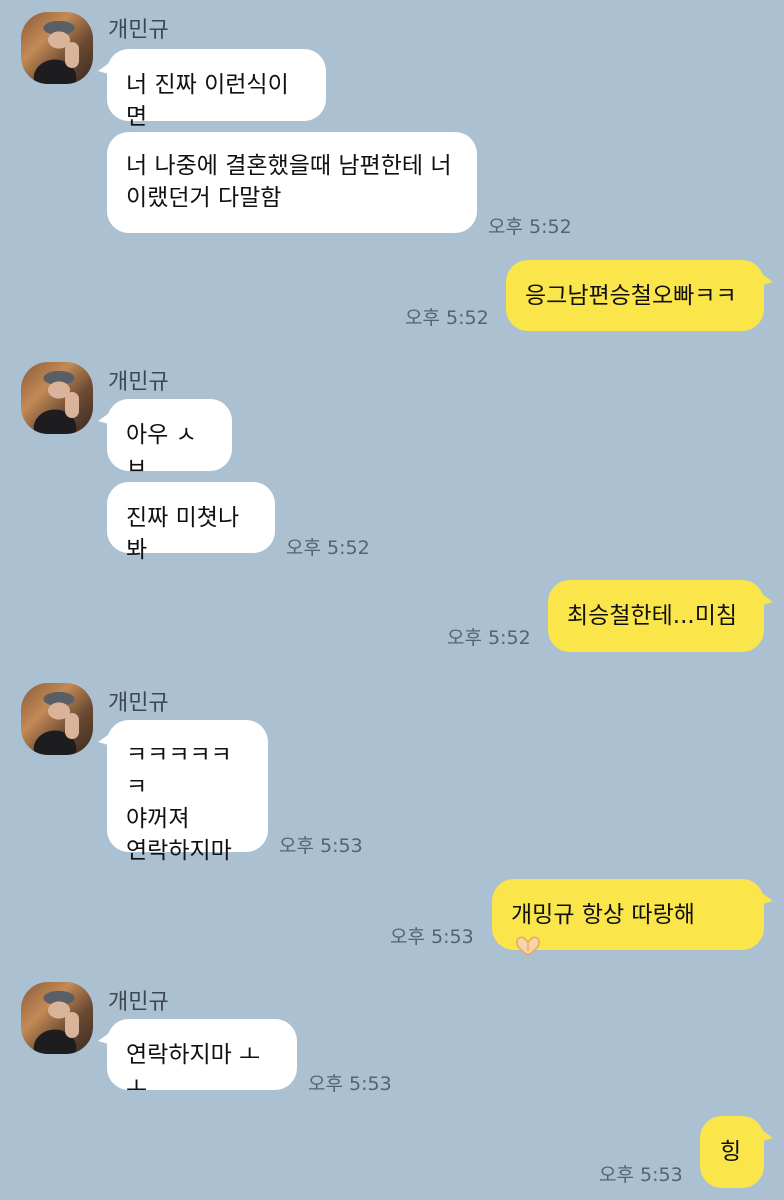  I want to click on message-bubble: 너 진짜 이런식이면, so click(212, 89).